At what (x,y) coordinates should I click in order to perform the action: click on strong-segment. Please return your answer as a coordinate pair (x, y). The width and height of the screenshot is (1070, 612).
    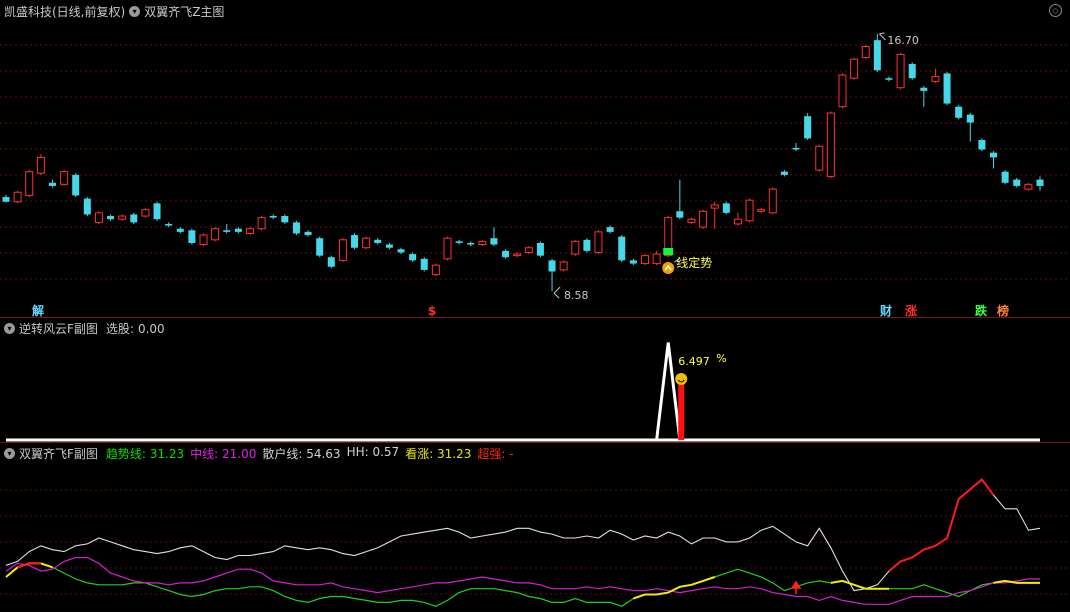
    Looking at the image, I should click on (941, 525).